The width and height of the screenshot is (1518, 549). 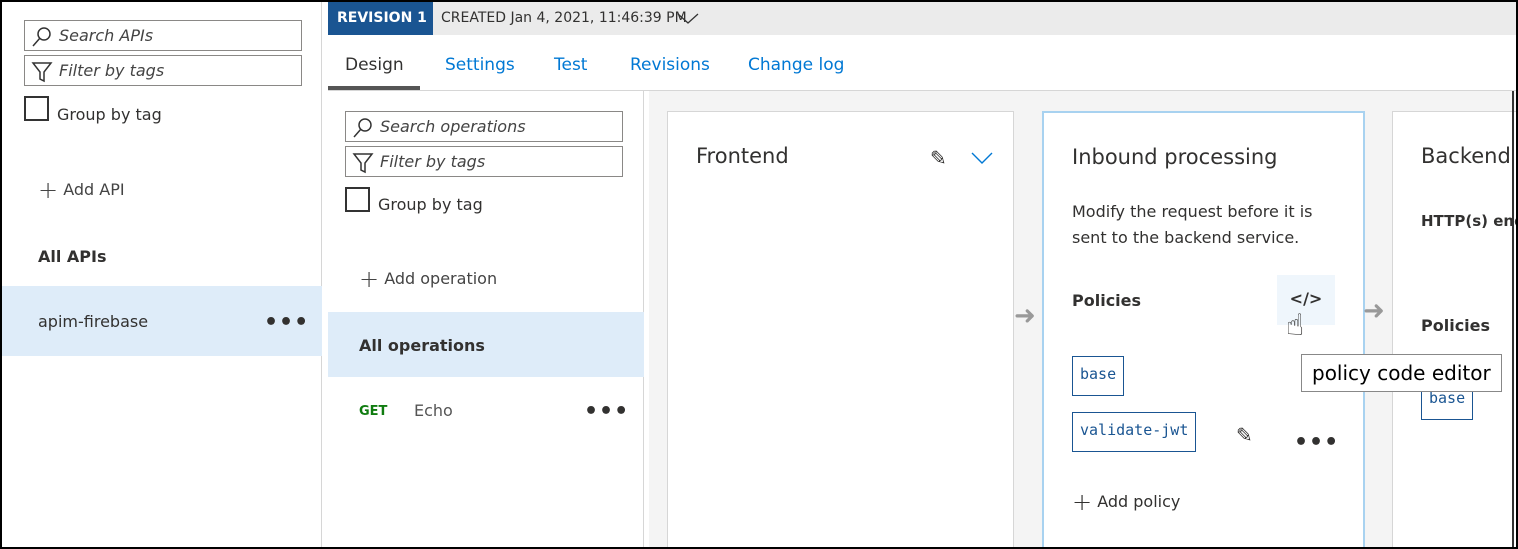 What do you see at coordinates (374, 88) in the screenshot?
I see `active-tab-indicator` at bounding box center [374, 88].